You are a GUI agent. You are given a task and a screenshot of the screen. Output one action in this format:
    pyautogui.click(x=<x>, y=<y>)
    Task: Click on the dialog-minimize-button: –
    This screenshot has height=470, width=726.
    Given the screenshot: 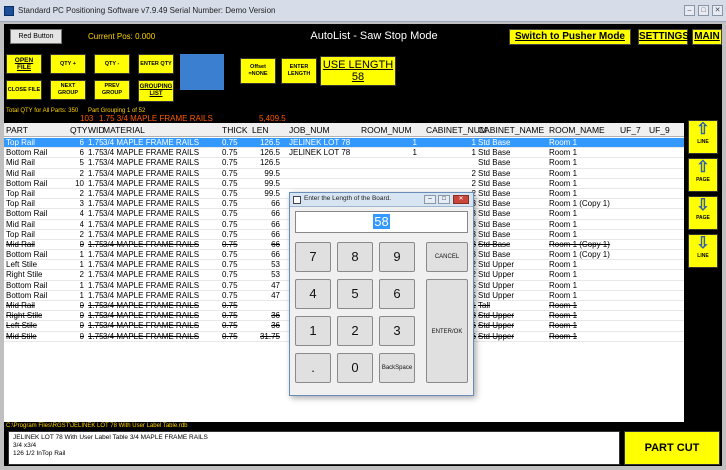 What is the action you would take?
    pyautogui.click(x=430, y=199)
    